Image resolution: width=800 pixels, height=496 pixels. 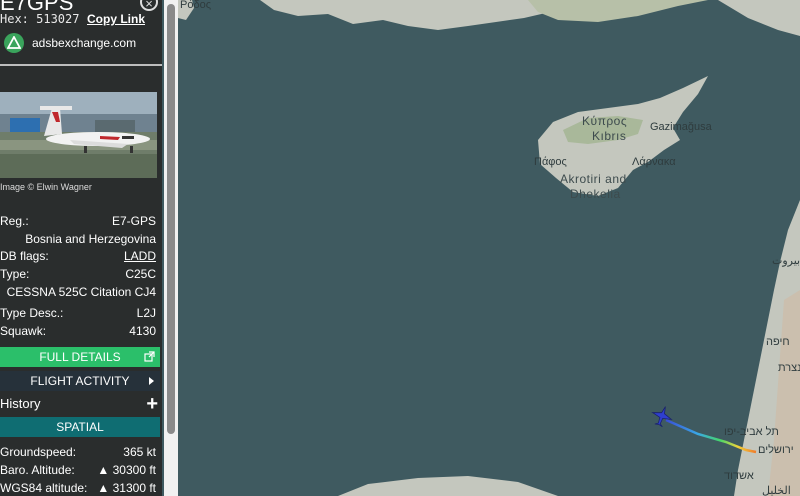 I want to click on chevron-right-icon, so click(x=151, y=381).